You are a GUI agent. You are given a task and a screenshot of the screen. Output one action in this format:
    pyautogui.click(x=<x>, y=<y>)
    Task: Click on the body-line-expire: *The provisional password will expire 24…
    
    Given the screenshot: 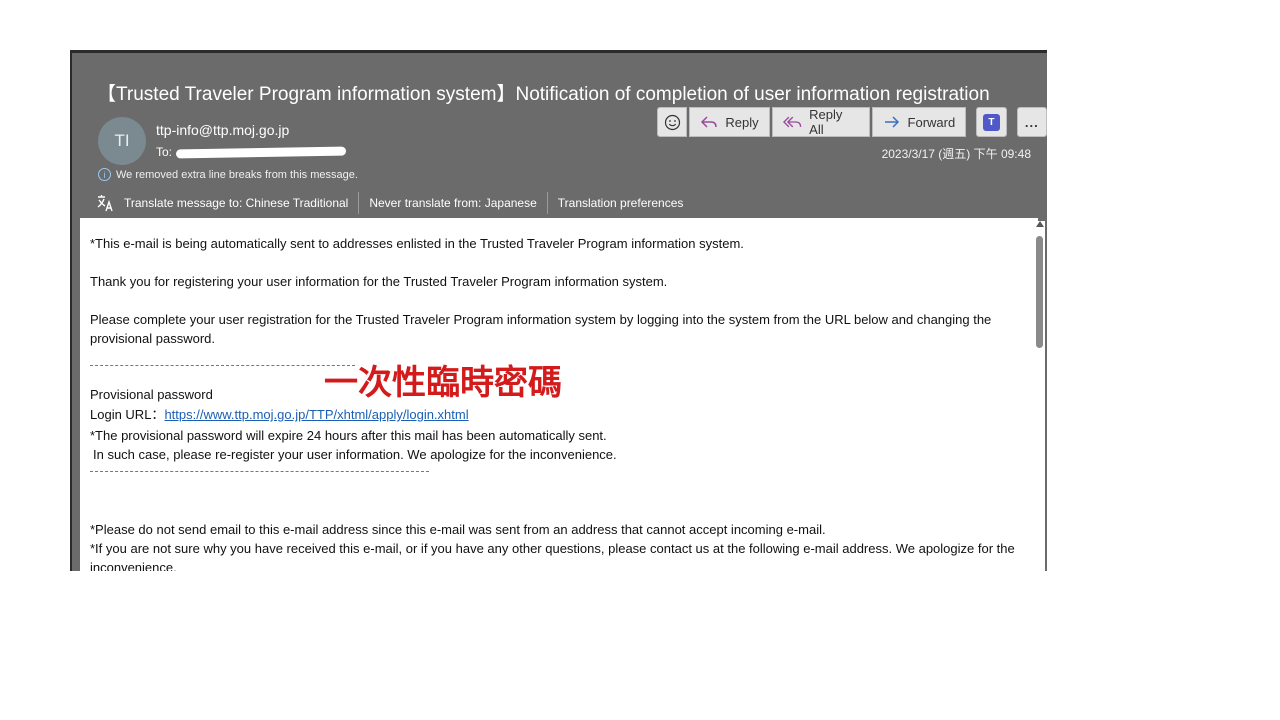 What is the action you would take?
    pyautogui.click(x=348, y=435)
    